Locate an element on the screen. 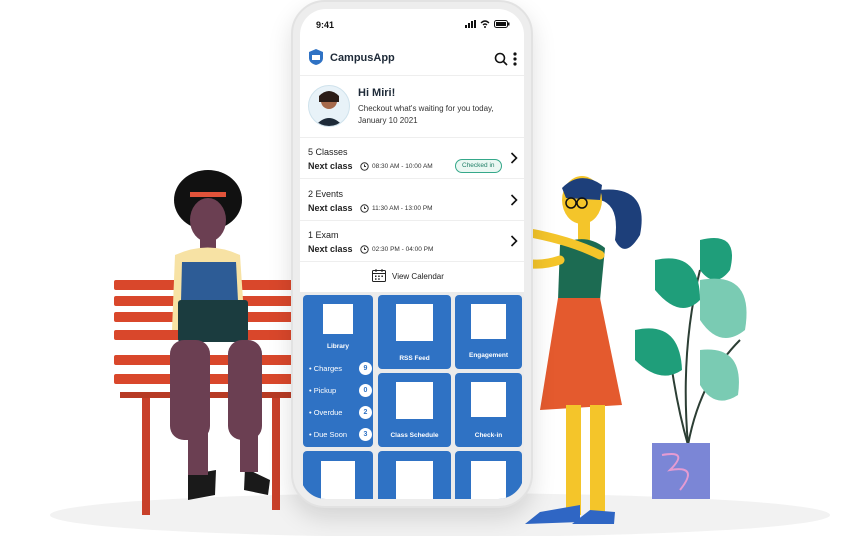 This screenshot has width=865, height=536. view-calendar-button: View Calendar is located at coordinates (412, 276).